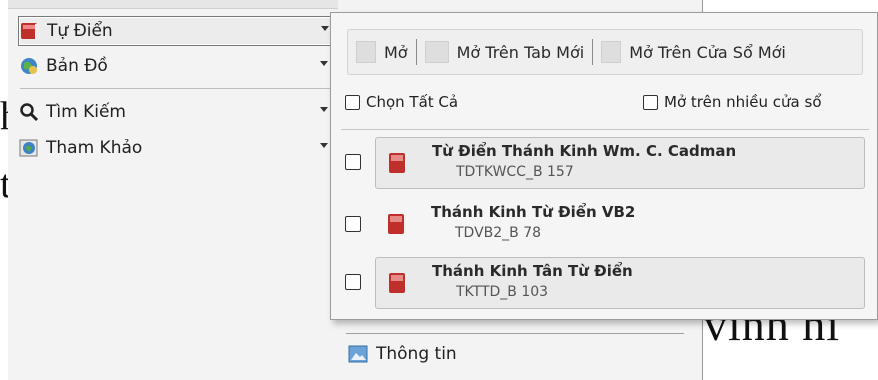  What do you see at coordinates (611, 52) in the screenshot?
I see `new-window-icon` at bounding box center [611, 52].